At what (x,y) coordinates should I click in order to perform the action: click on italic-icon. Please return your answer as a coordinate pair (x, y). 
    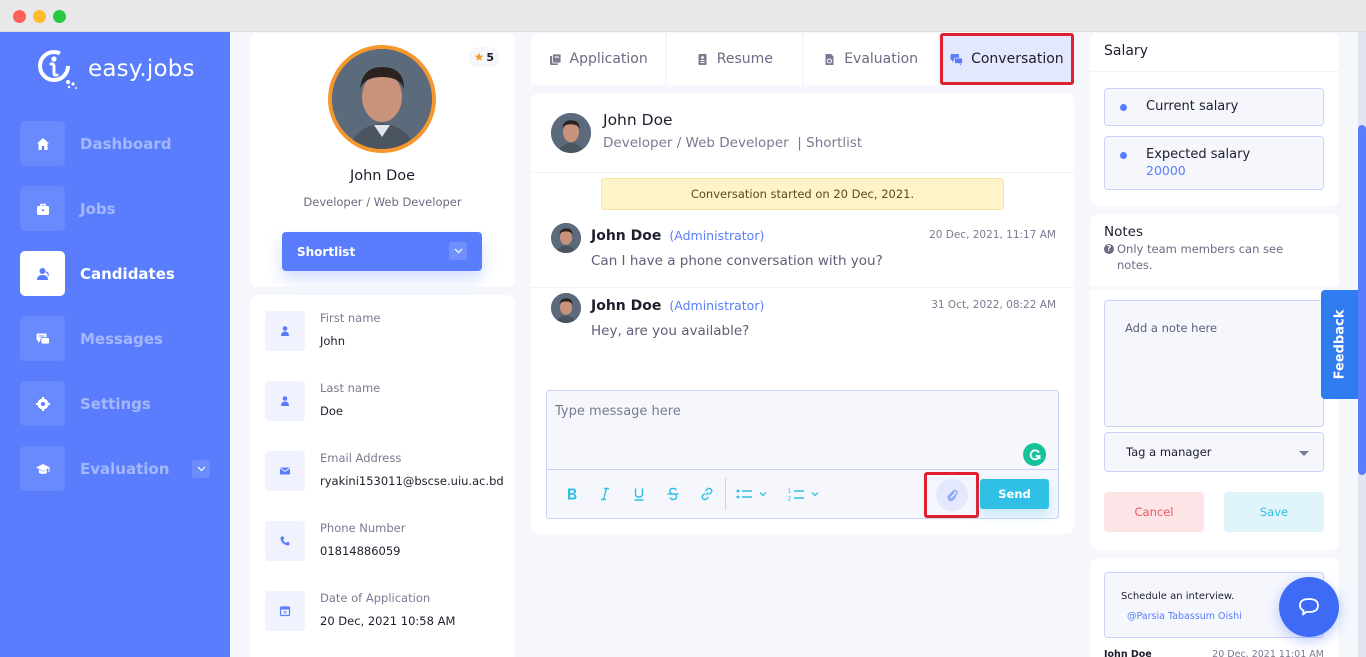
    Looking at the image, I should click on (605, 494).